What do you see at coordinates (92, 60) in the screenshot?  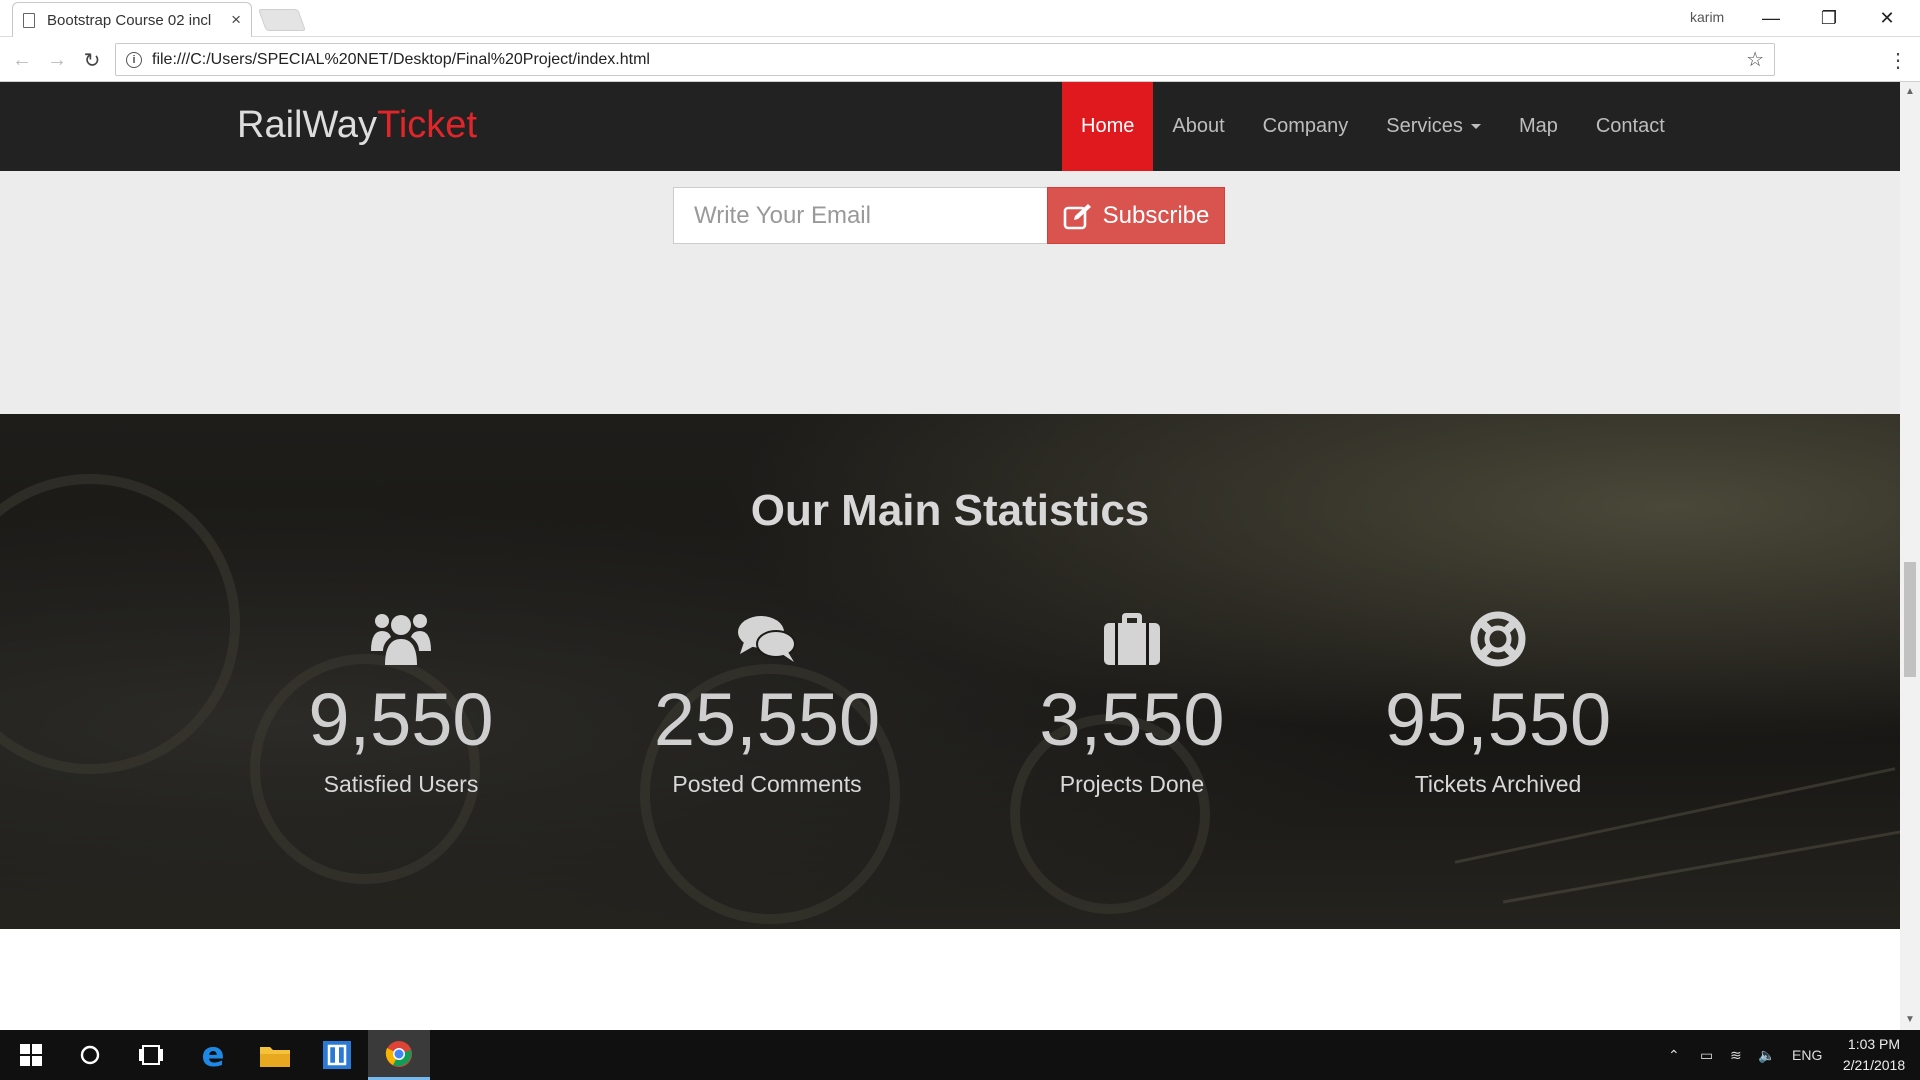 I see `reload-icon: ↻` at bounding box center [92, 60].